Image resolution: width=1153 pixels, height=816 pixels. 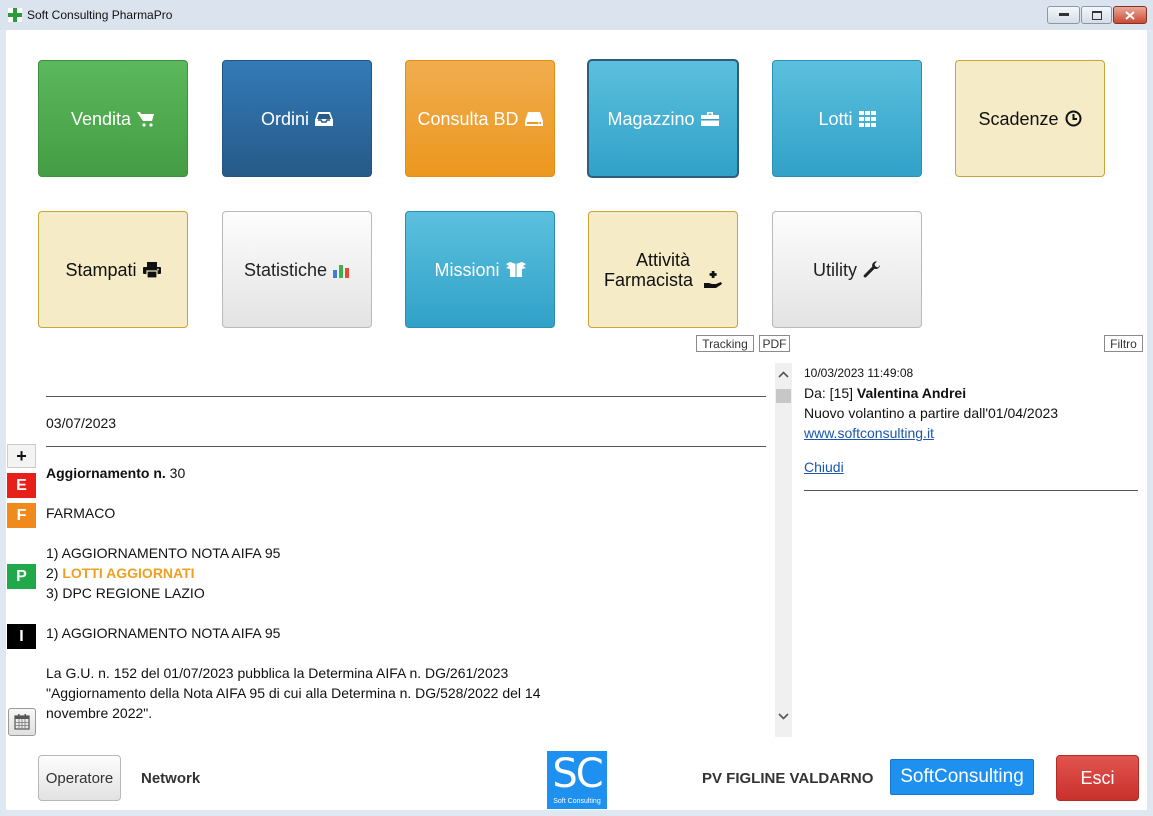 What do you see at coordinates (824, 467) in the screenshot?
I see `message-close-link: Chiudi` at bounding box center [824, 467].